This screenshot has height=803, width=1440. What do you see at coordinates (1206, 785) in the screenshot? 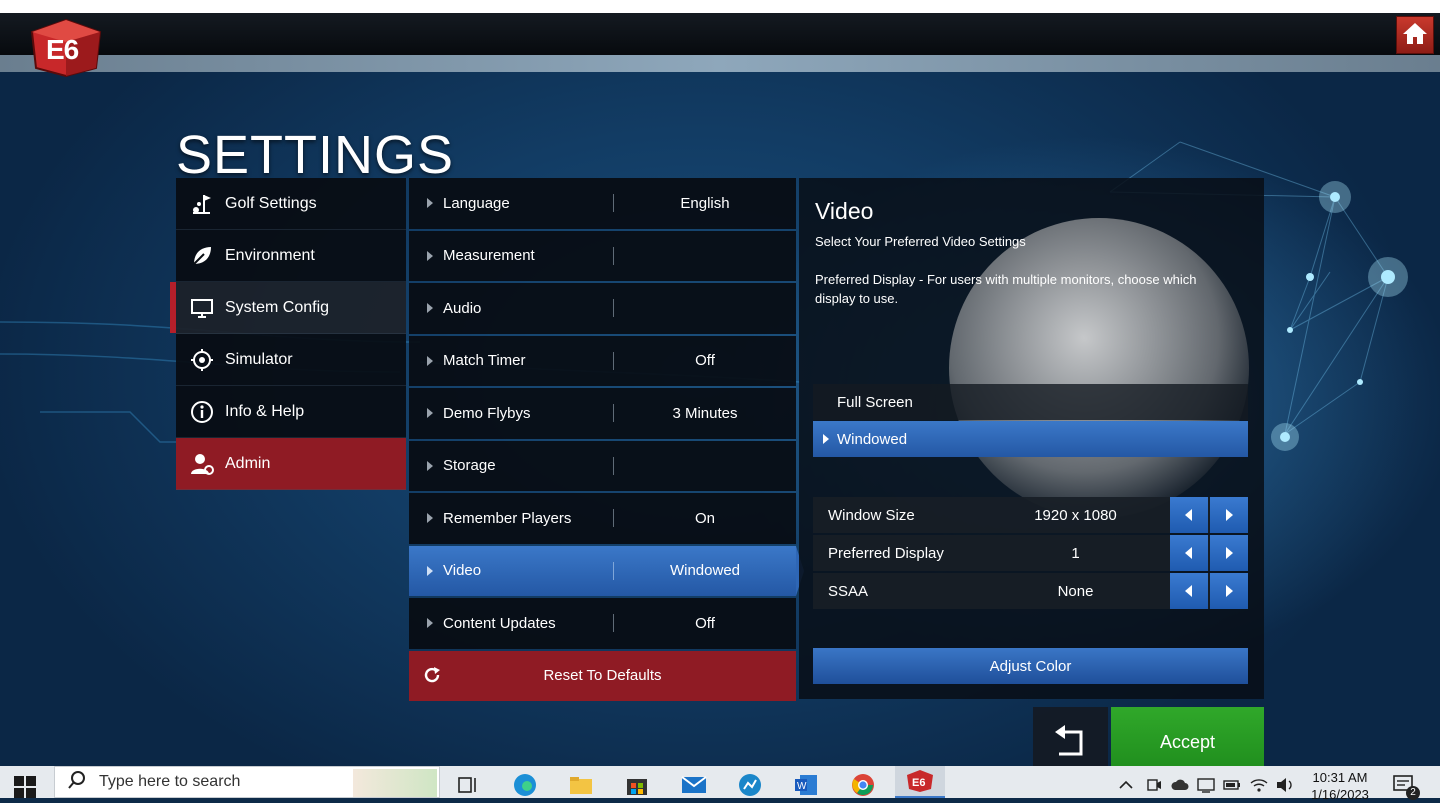
I see `display-tray-icon` at bounding box center [1206, 785].